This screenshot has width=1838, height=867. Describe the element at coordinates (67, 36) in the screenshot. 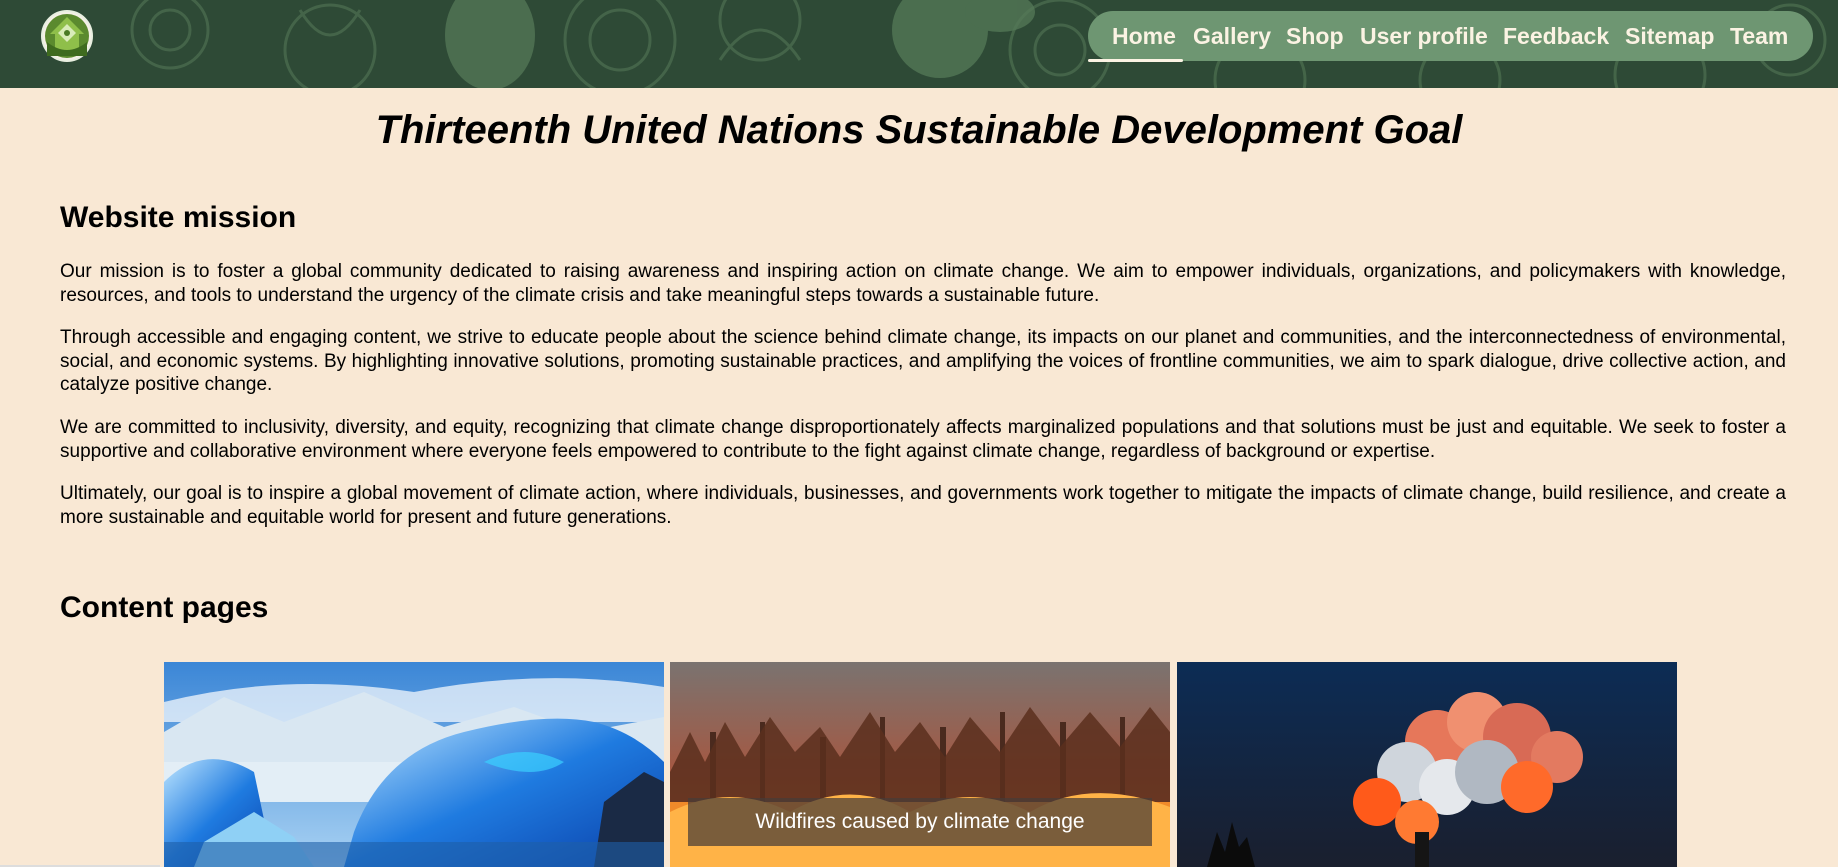

I see `home-leaf-logo-icon` at that location.